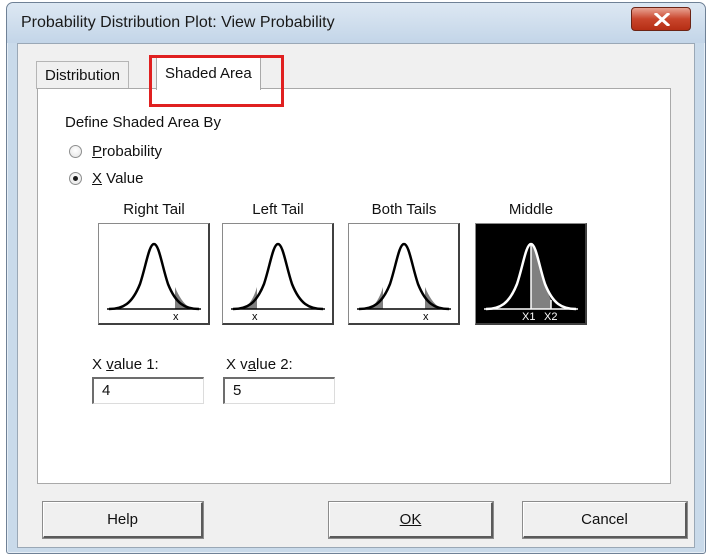 The image size is (710, 558). Describe the element at coordinates (148, 390) in the screenshot. I see `x-value-1-input: 4` at that location.